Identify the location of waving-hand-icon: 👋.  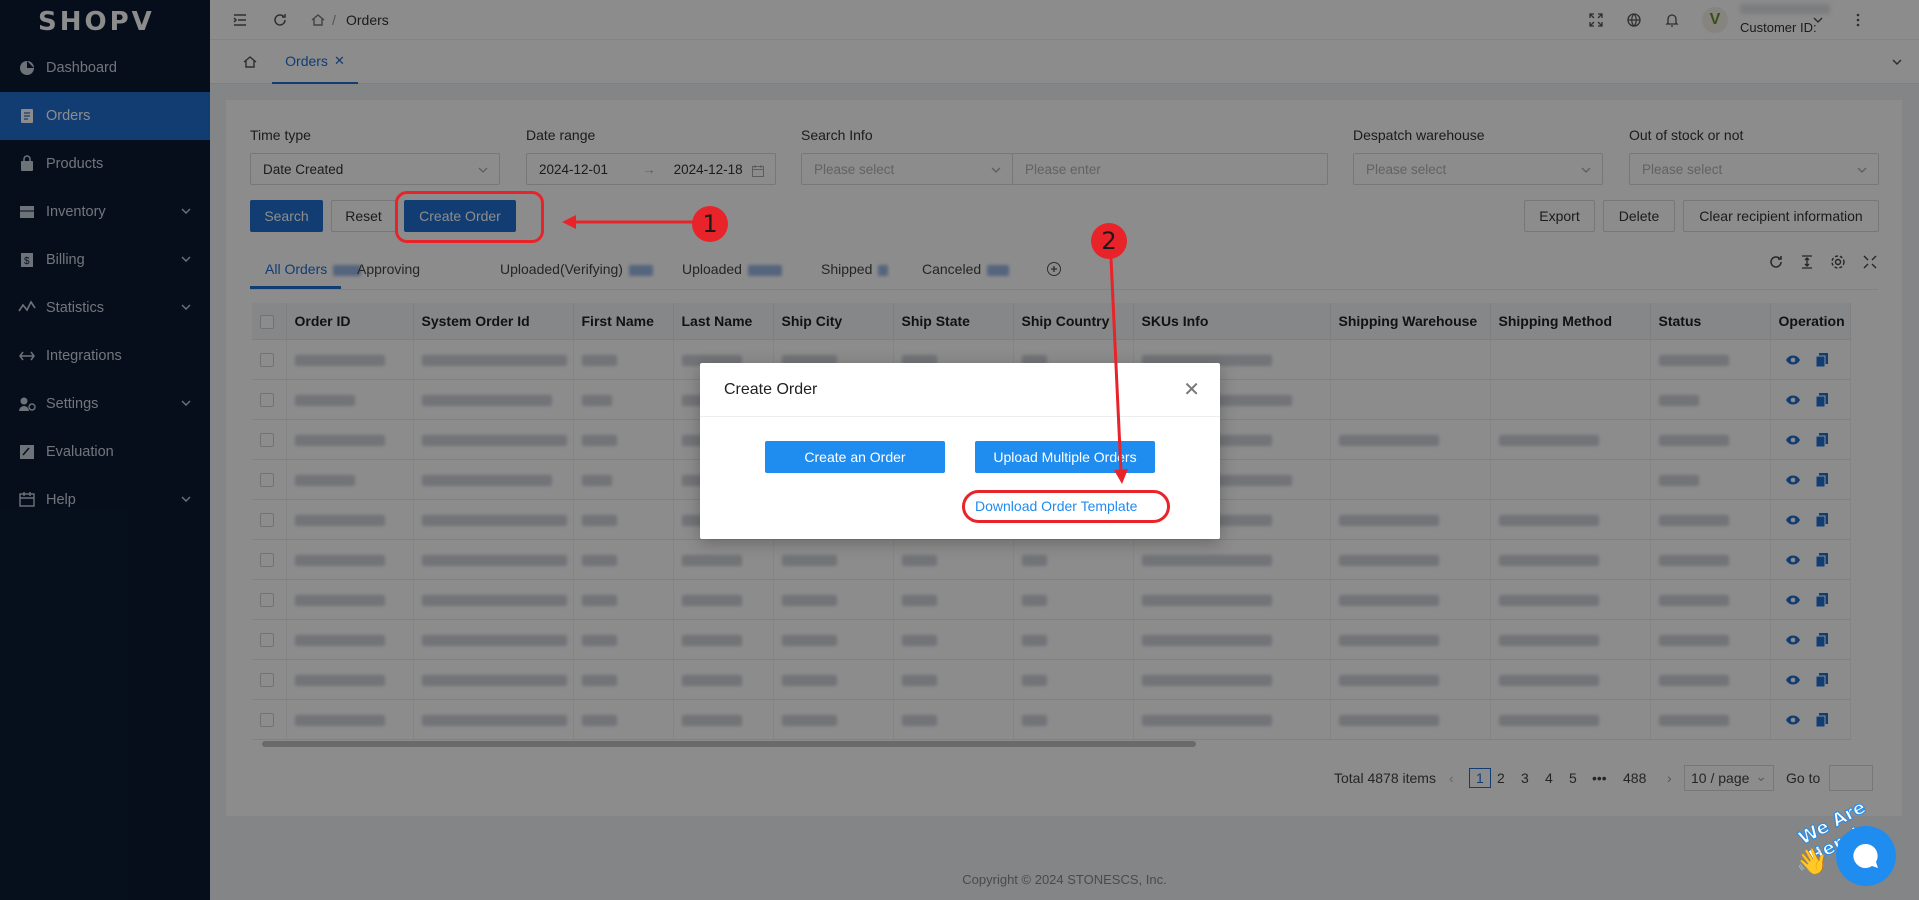
(1812, 861).